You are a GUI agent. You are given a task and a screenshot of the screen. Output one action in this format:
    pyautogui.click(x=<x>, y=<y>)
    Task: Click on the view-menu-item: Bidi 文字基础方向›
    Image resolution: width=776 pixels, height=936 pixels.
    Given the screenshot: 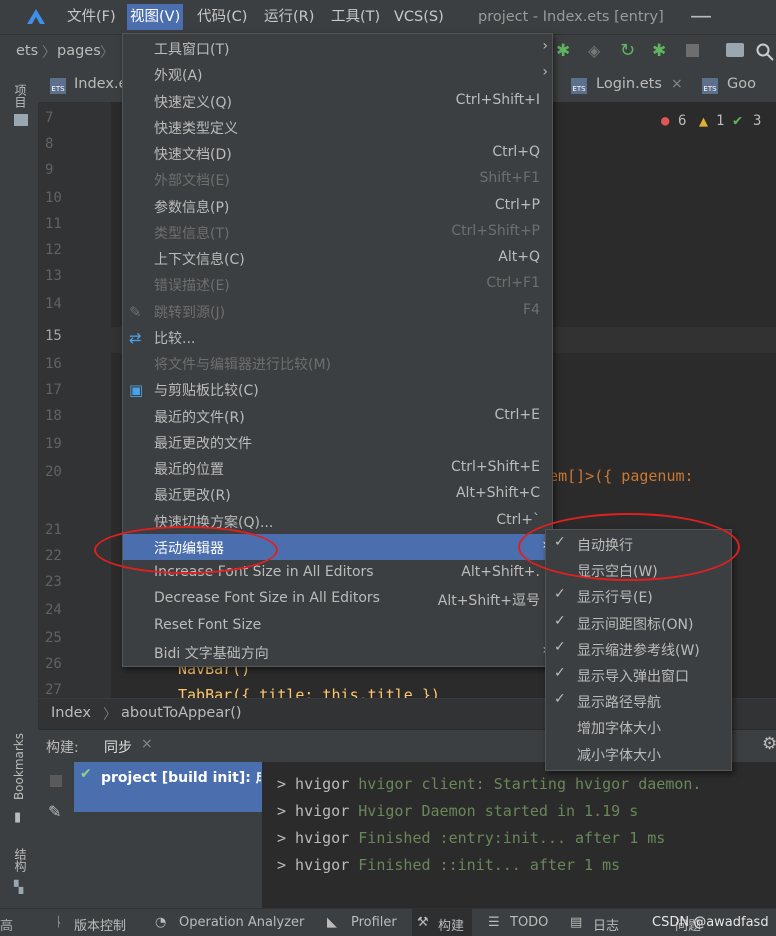 What is the action you would take?
    pyautogui.click(x=337, y=652)
    